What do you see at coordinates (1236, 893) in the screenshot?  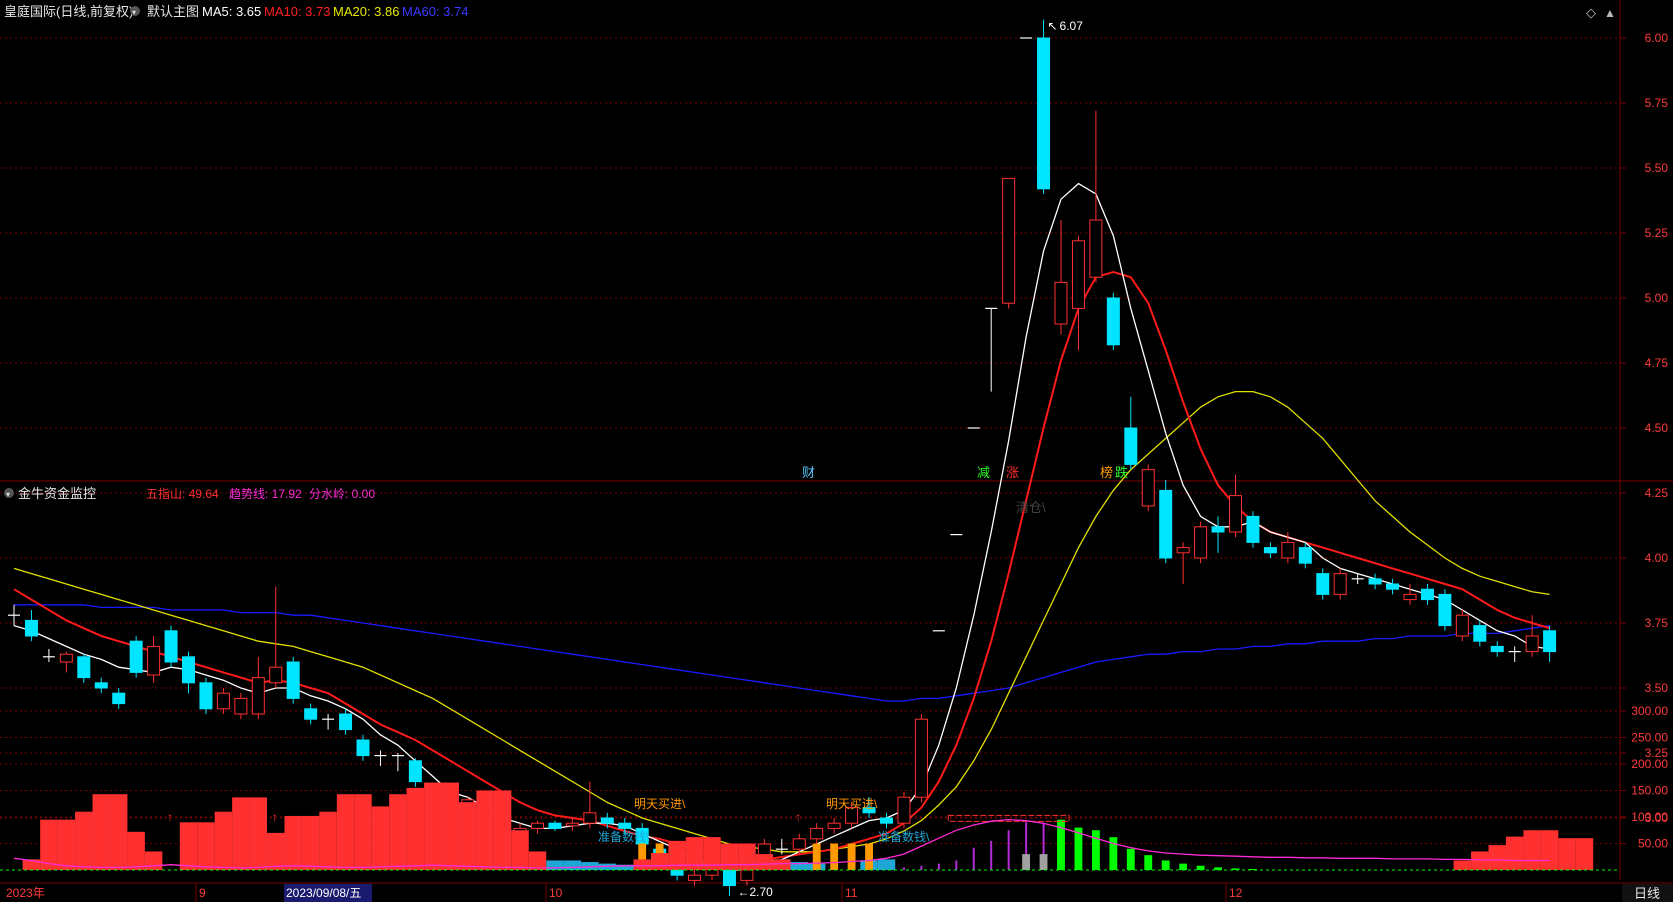 I see `time-label: 12` at bounding box center [1236, 893].